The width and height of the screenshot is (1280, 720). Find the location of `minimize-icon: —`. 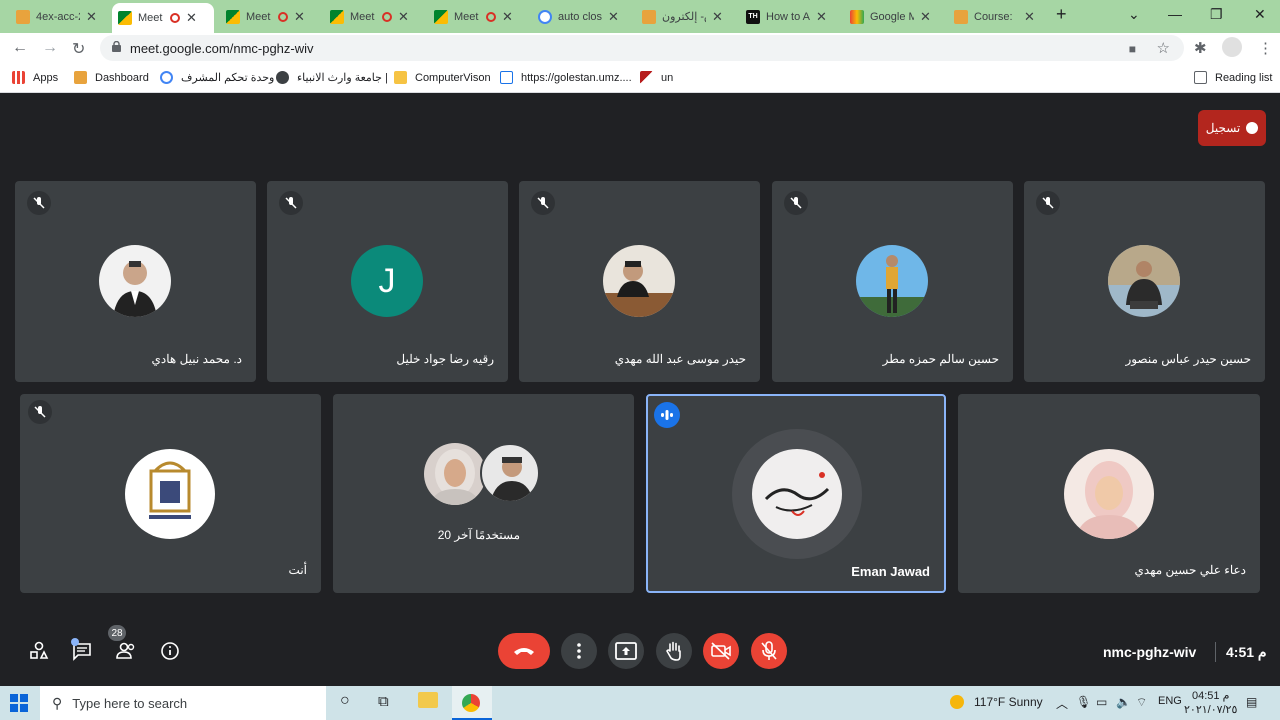

minimize-icon: — is located at coordinates (1175, 14).